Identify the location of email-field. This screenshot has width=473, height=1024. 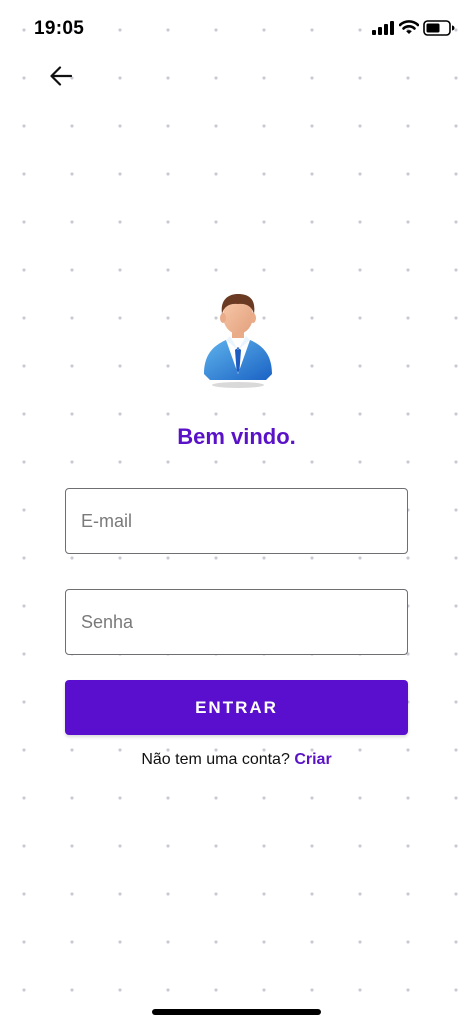
(236, 521).